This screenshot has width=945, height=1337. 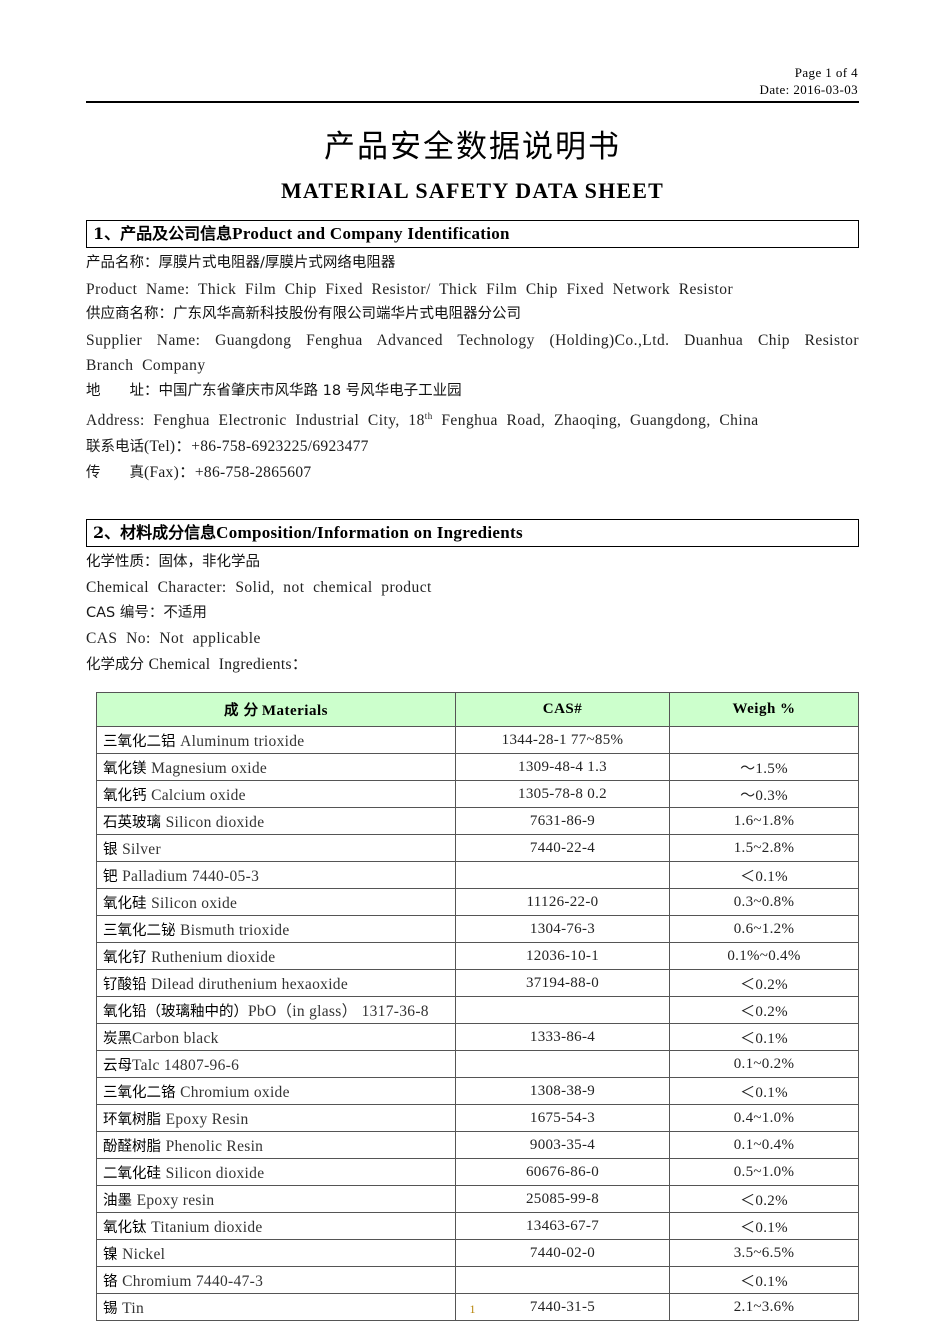 I want to click on material-name-en: Silicon dioxide, so click(x=215, y=1173).